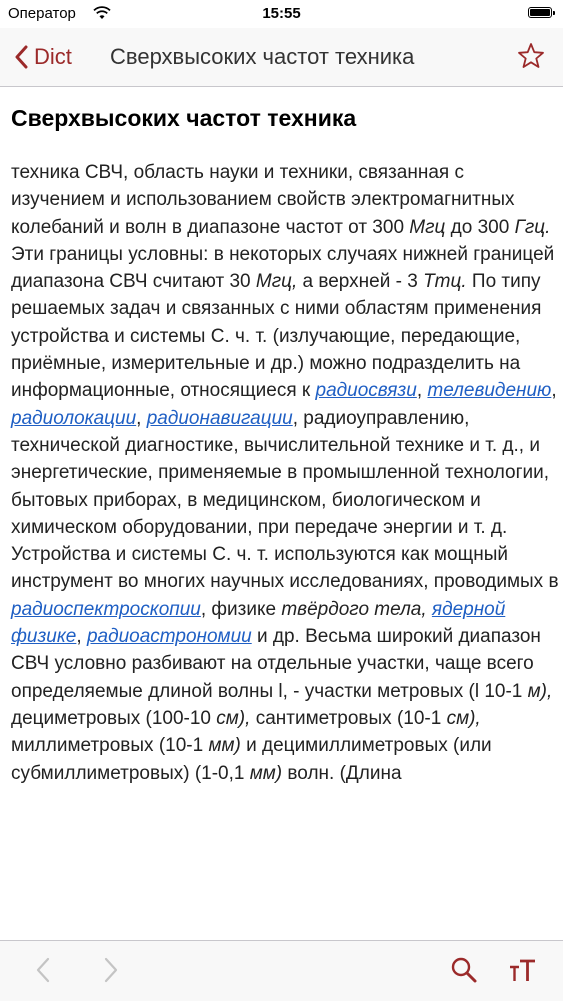 Image resolution: width=563 pixels, height=1001 pixels. What do you see at coordinates (540, 691) in the screenshot?
I see `italic-text: м),` at bounding box center [540, 691].